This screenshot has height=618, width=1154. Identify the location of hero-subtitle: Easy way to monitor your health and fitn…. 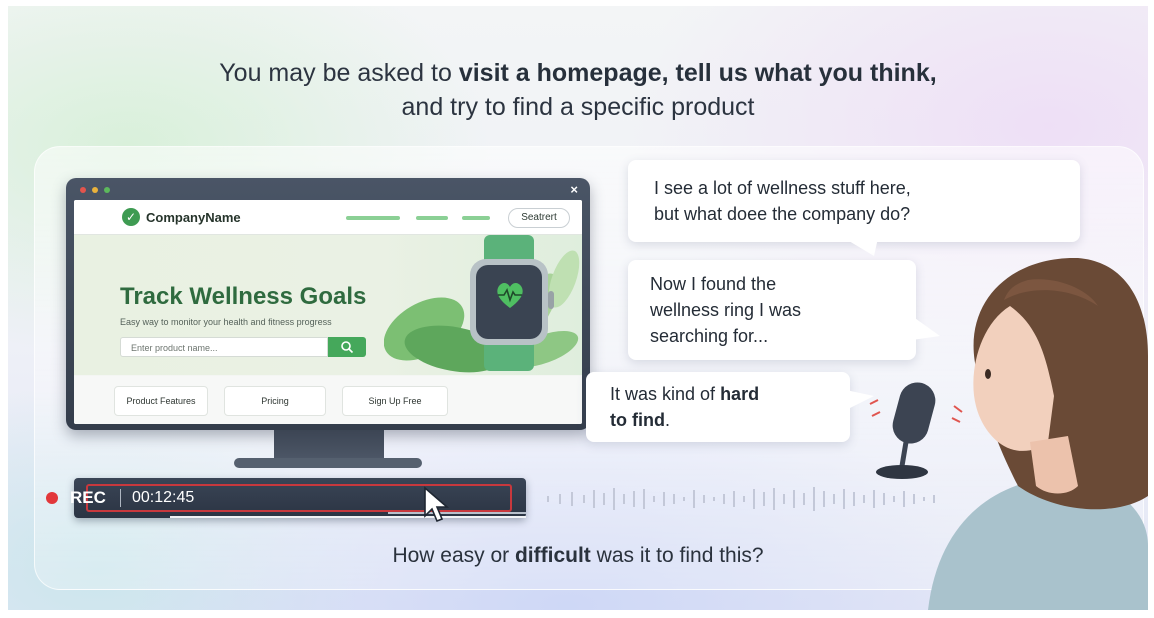
(226, 322).